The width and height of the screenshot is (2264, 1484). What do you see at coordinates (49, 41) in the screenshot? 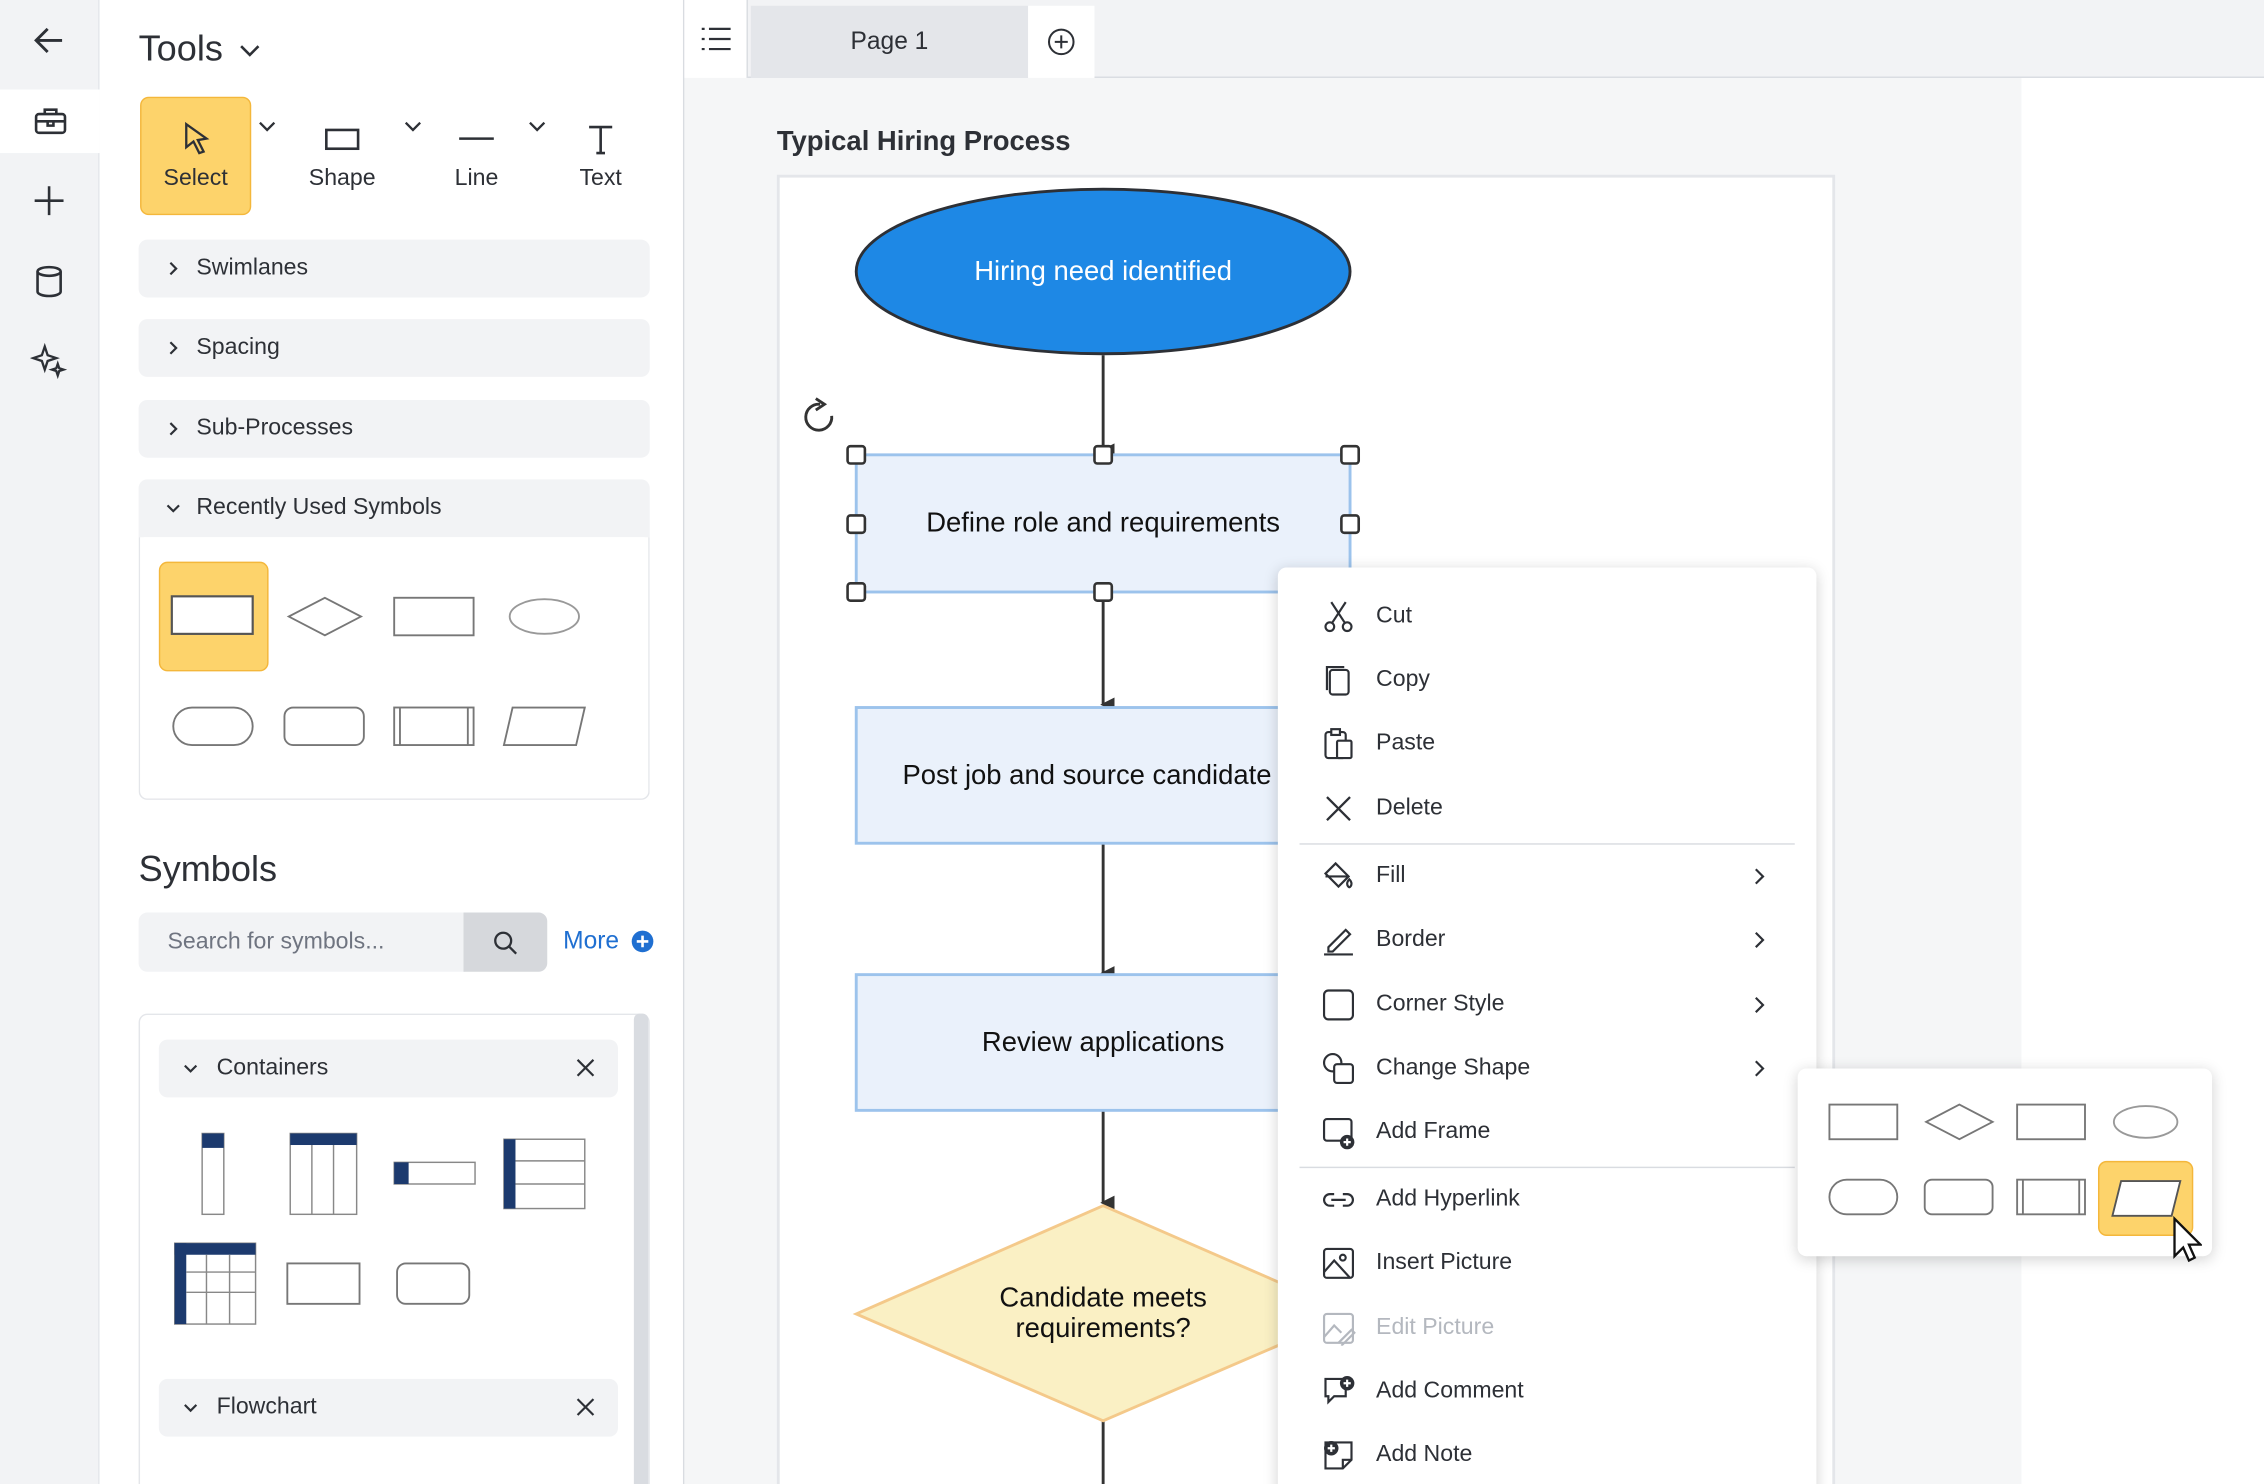
I see `back-arrow-icon` at bounding box center [49, 41].